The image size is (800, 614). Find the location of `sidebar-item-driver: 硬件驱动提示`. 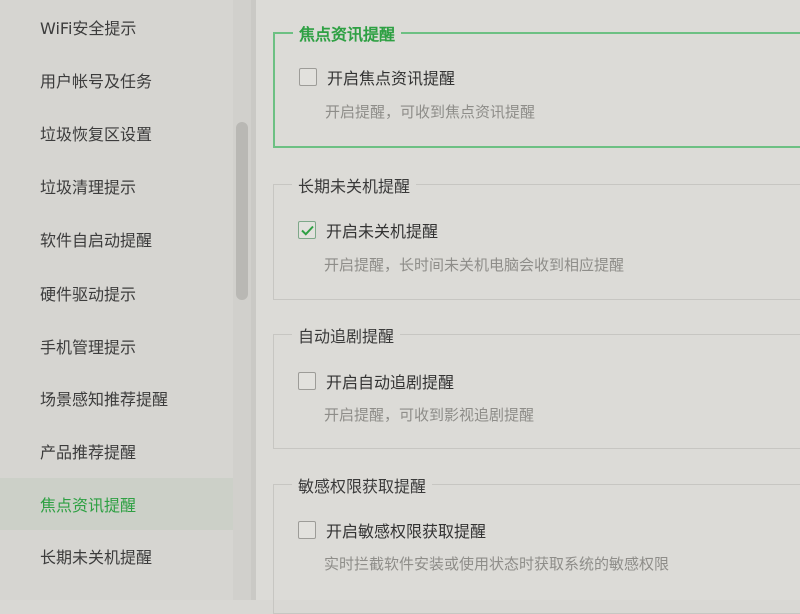

sidebar-item-driver: 硬件驱动提示 is located at coordinates (116, 293).